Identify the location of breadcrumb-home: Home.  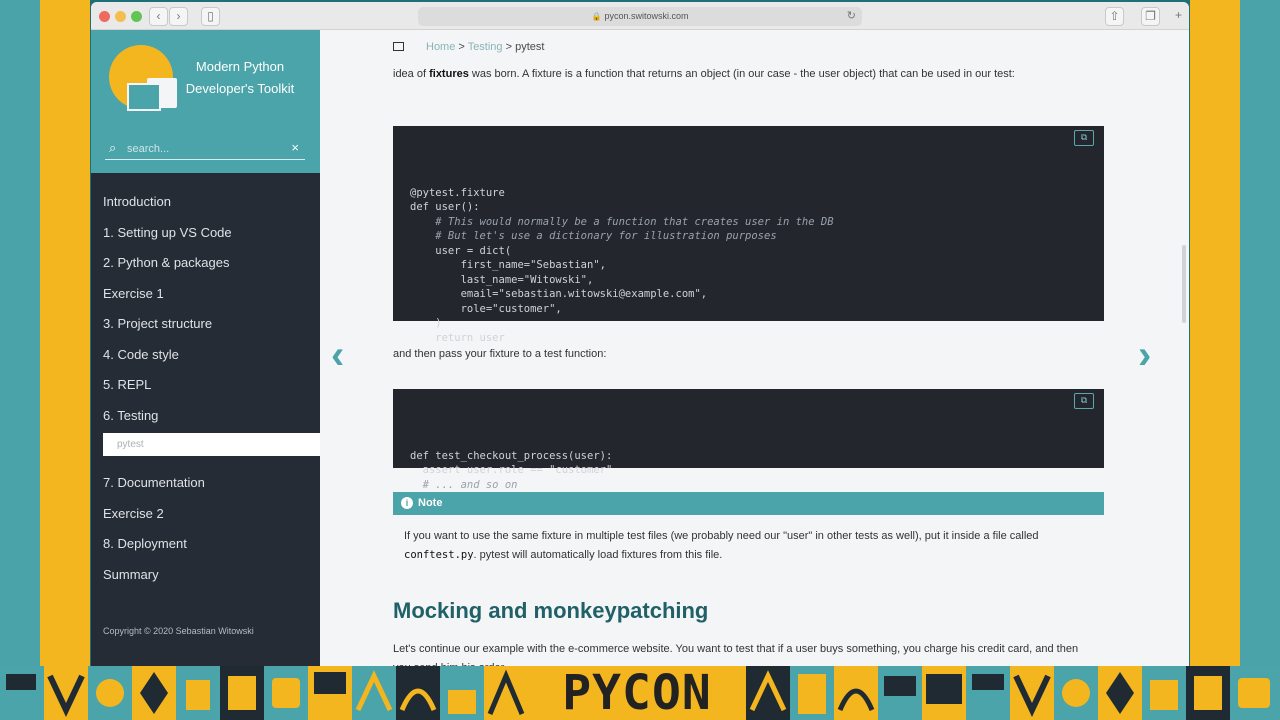
(440, 47).